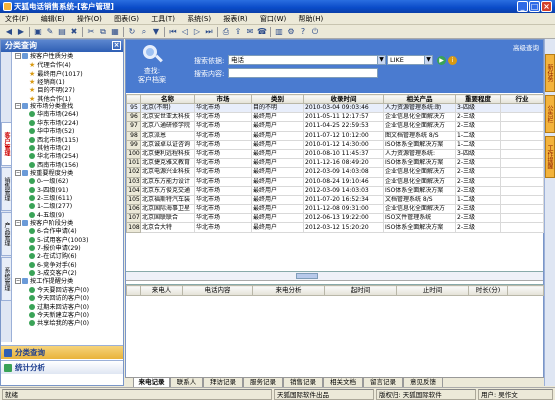 This screenshot has height=400, width=555. I want to click on delete-icon: ✖, so click(74, 32).